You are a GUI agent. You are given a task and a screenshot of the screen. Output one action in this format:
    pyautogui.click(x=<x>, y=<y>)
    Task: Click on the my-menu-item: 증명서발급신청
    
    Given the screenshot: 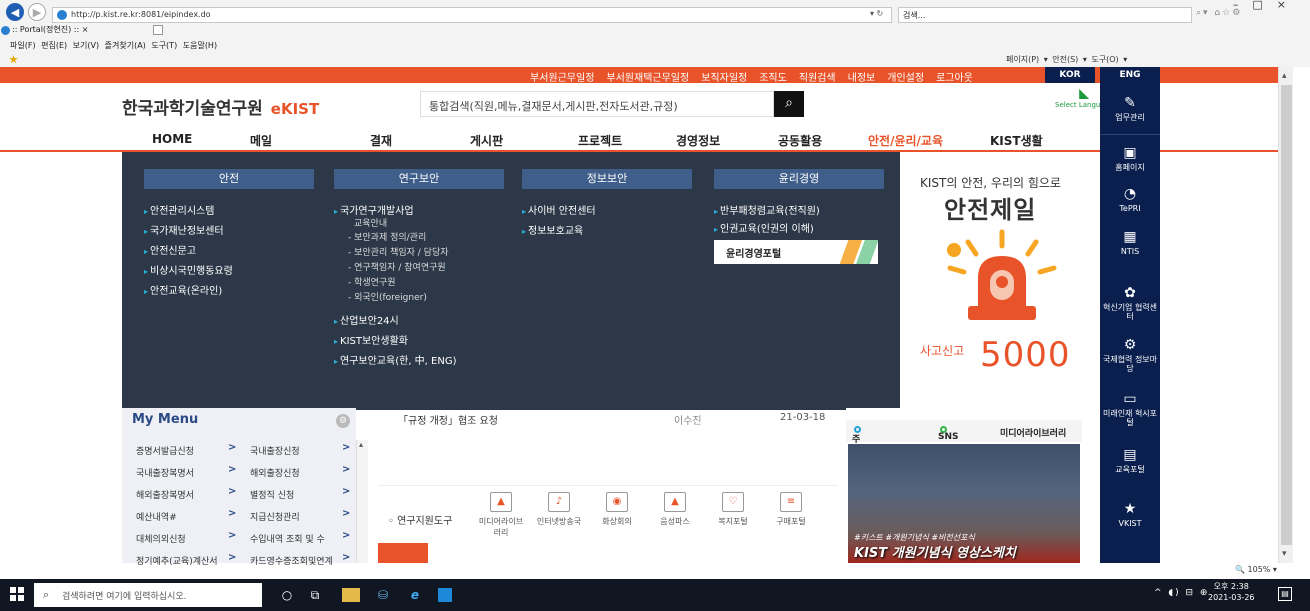 What is the action you would take?
    pyautogui.click(x=165, y=450)
    